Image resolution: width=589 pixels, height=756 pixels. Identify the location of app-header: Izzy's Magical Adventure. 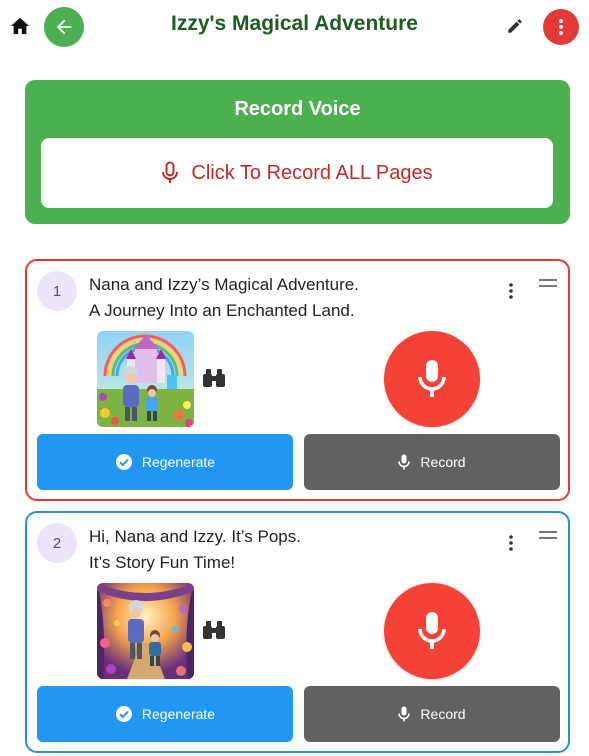
(294, 28).